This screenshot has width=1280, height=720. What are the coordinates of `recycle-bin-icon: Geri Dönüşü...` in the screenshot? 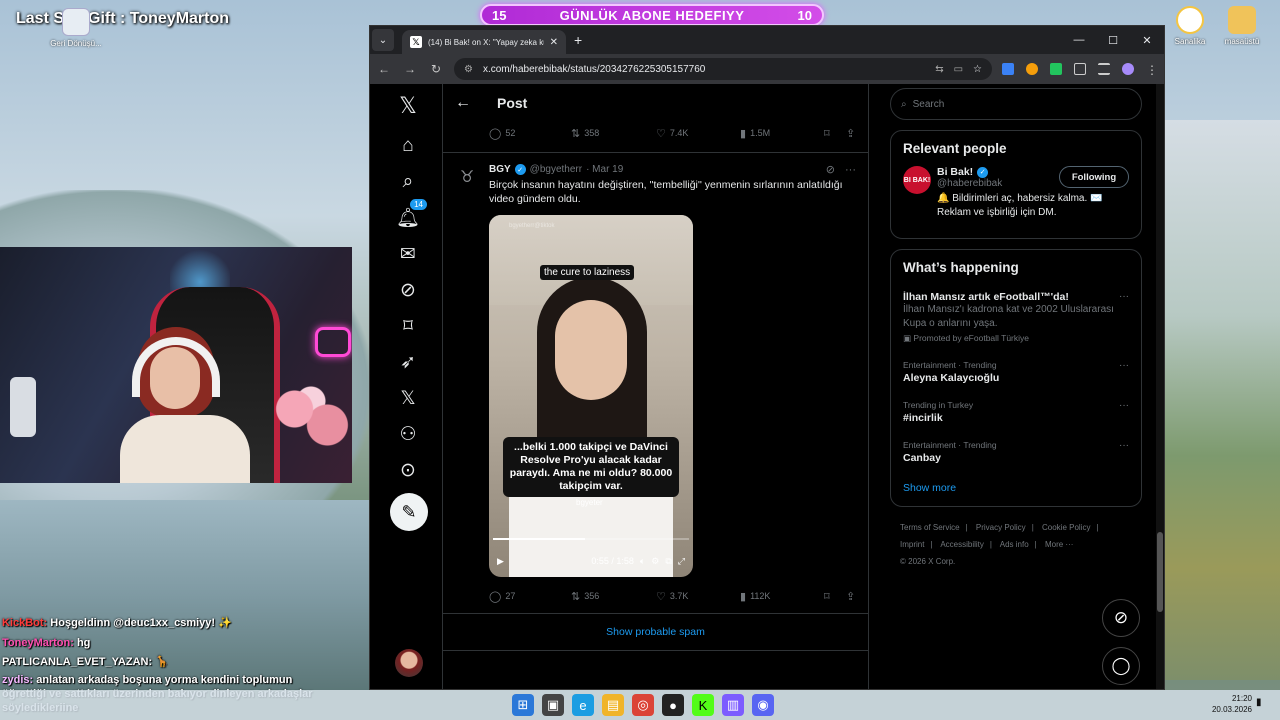 It's located at (76, 28).